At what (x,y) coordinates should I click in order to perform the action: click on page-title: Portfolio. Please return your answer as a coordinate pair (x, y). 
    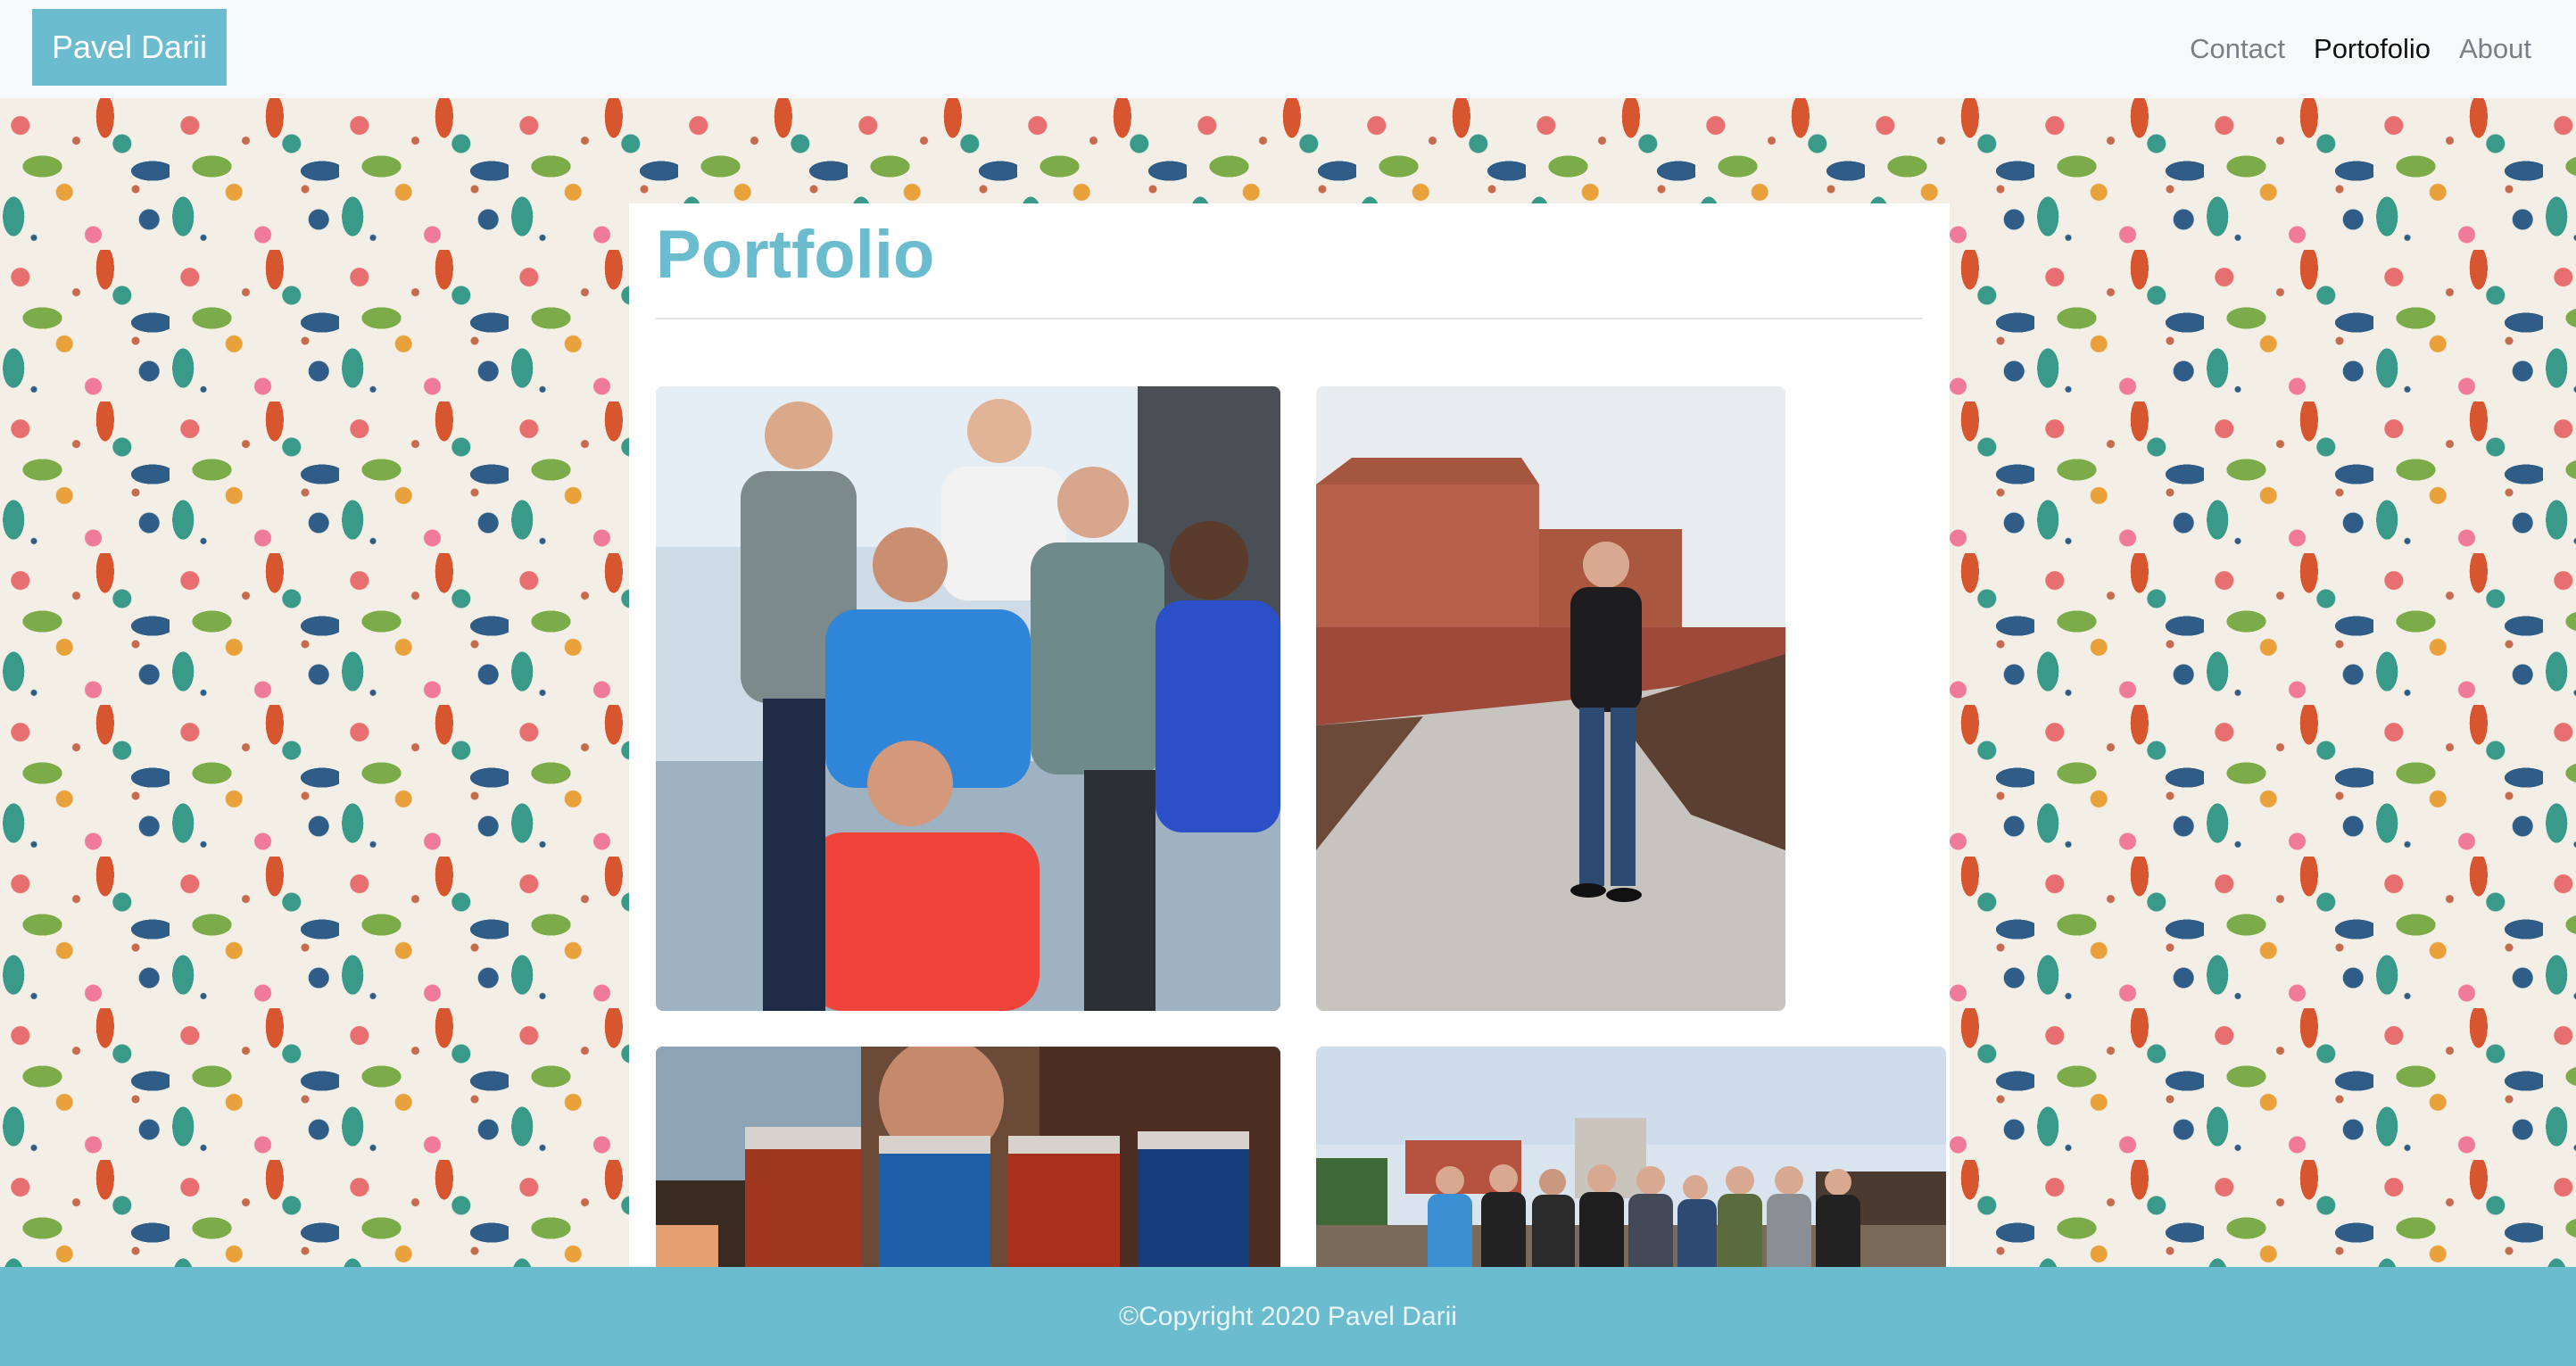
    Looking at the image, I should click on (795, 255).